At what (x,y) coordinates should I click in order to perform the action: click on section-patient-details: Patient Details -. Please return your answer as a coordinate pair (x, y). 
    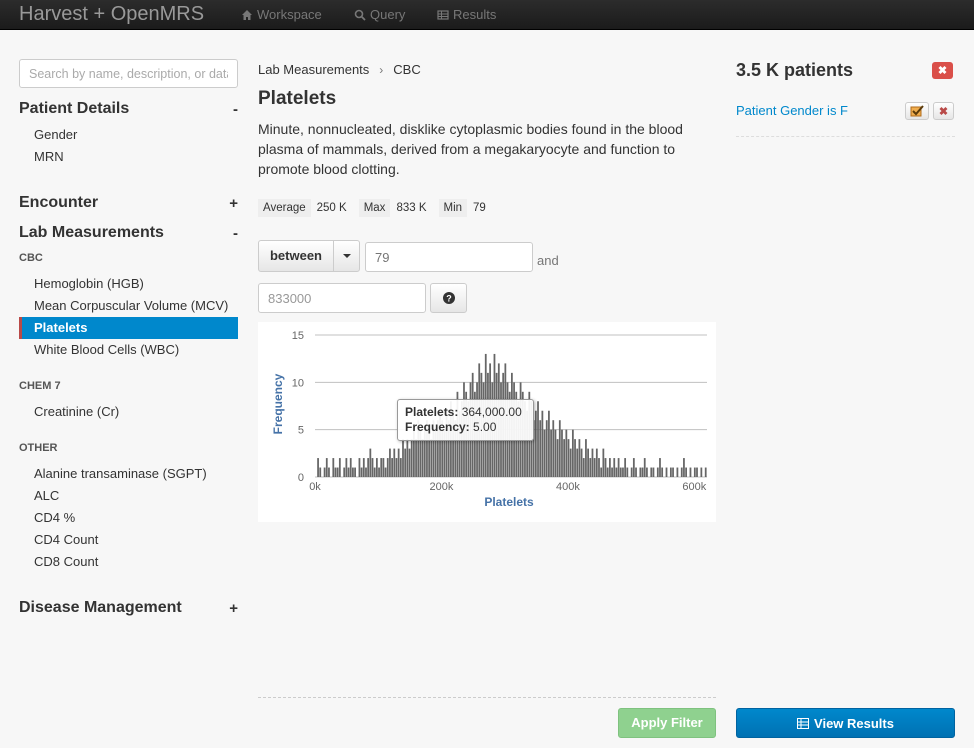
    Looking at the image, I should click on (128, 109).